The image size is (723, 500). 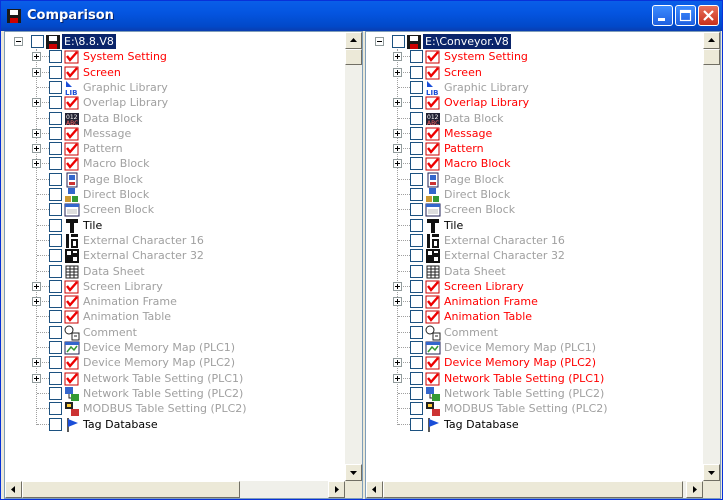 I want to click on tree-node: Device Memory Map (PLC1), so click(x=531, y=347).